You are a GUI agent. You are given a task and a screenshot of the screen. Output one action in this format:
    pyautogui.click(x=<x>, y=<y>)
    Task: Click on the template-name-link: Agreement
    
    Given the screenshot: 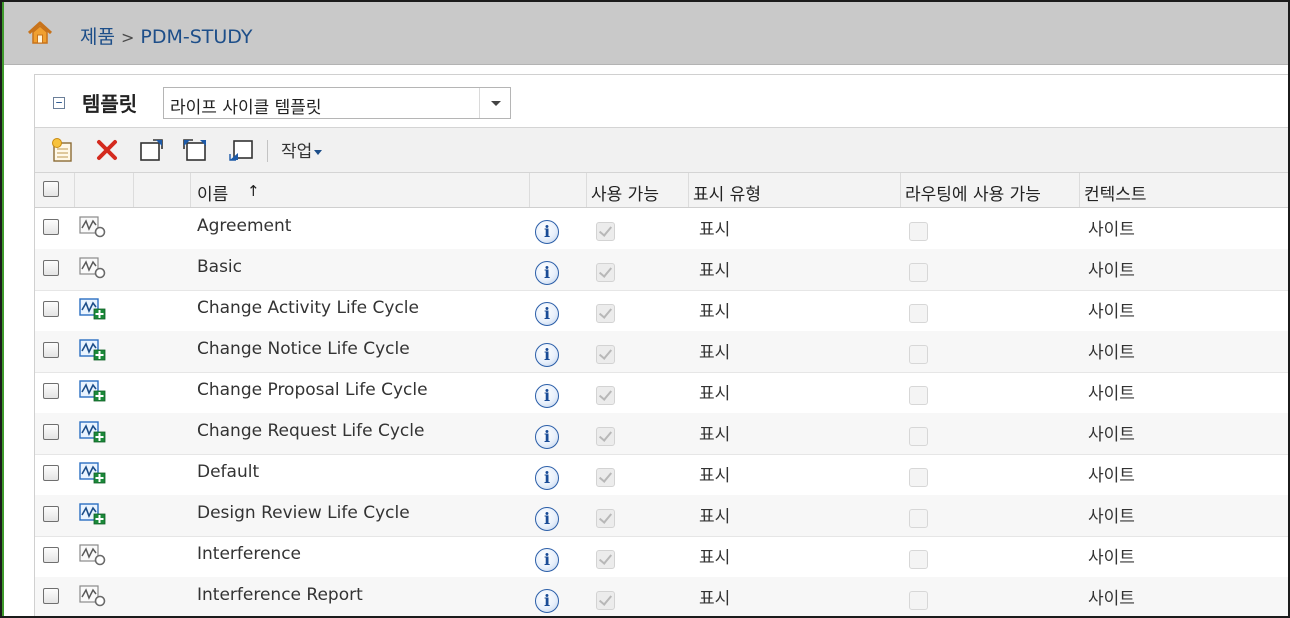 What is the action you would take?
    pyautogui.click(x=244, y=226)
    